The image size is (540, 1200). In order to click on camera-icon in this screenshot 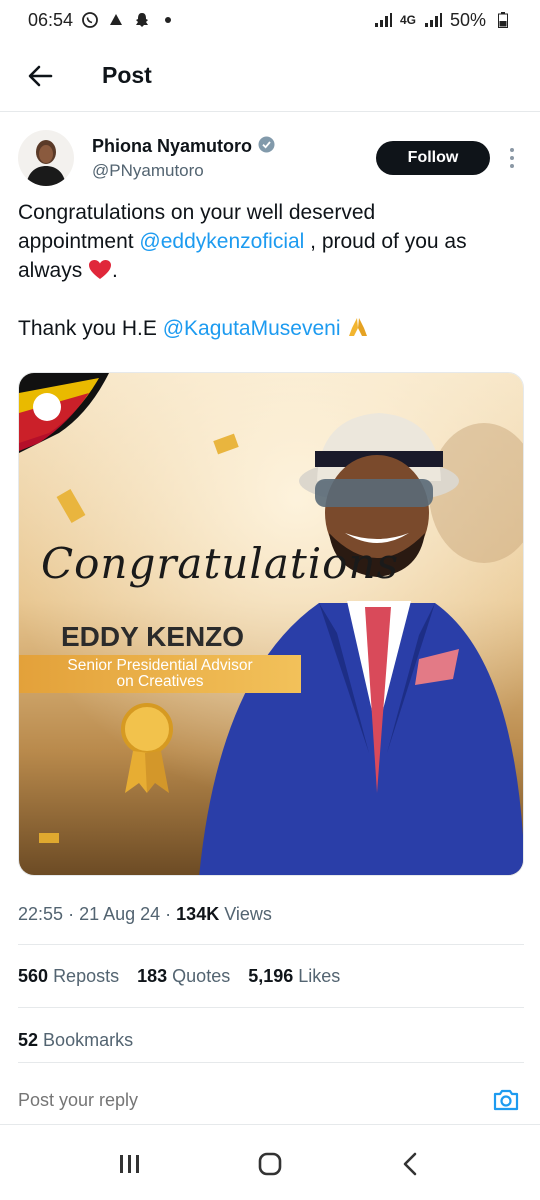, I will do `click(506, 1100)`.